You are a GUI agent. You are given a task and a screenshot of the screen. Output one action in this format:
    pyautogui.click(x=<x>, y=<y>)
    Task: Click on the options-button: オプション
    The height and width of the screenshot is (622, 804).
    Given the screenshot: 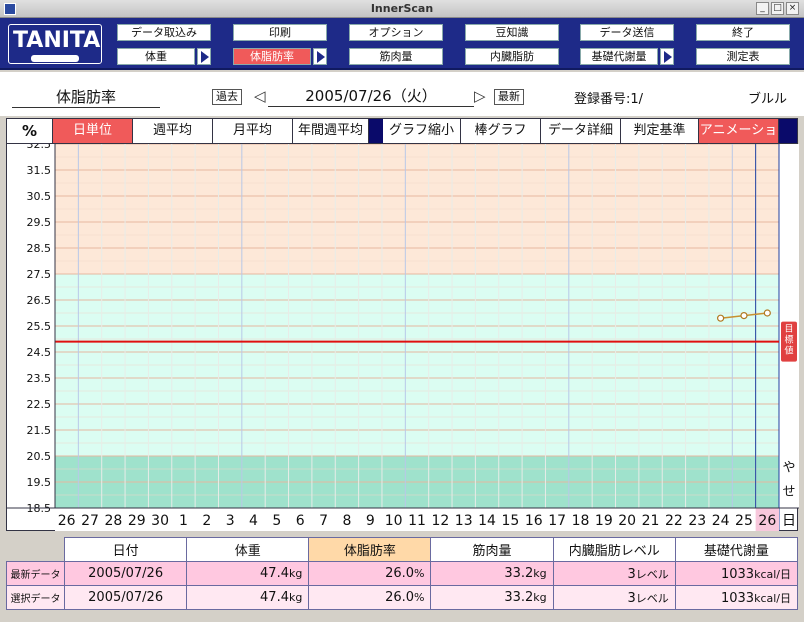 What is the action you would take?
    pyautogui.click(x=396, y=32)
    